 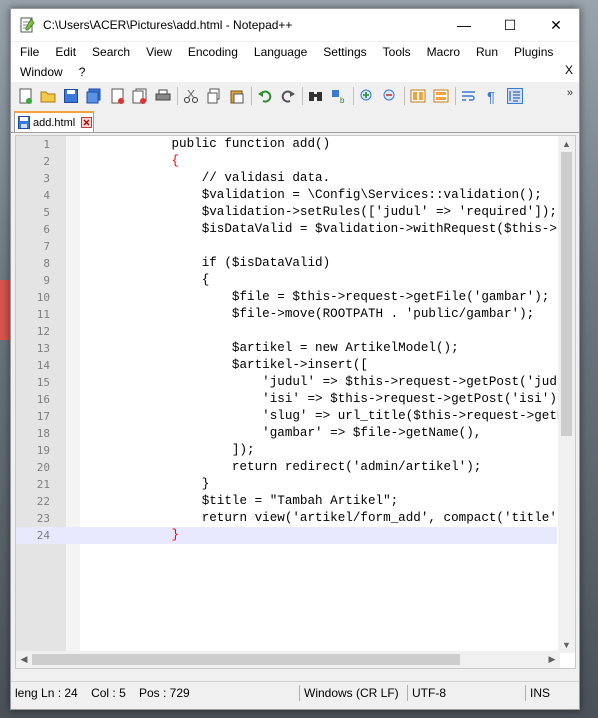 What do you see at coordinates (46, 161) in the screenshot?
I see `line-number: 2` at bounding box center [46, 161].